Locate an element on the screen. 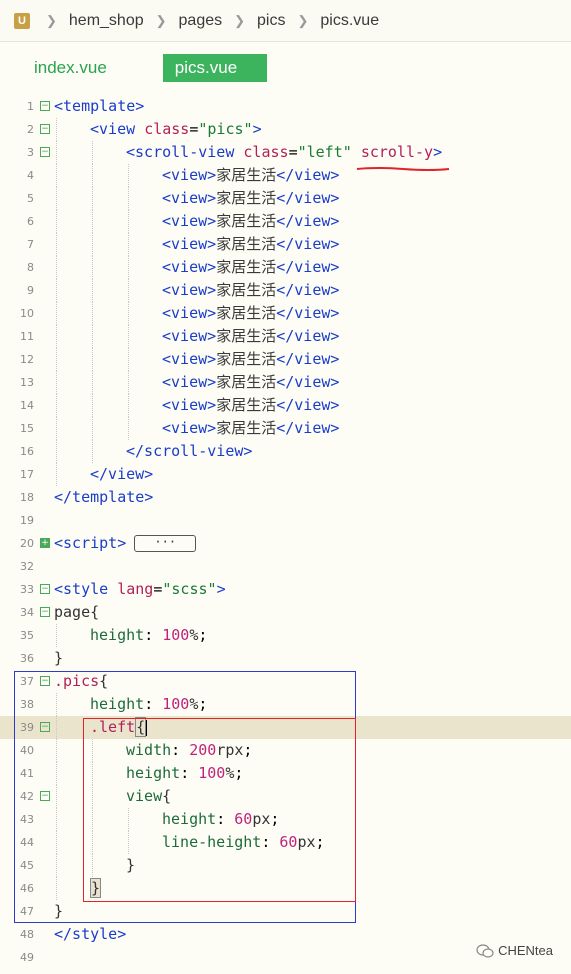 This screenshot has height=974, width=571. line-number: 19 is located at coordinates (27, 520).